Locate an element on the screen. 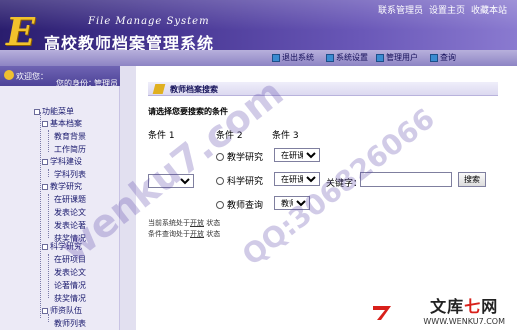 This screenshot has width=517, height=330. brand-name: 文库七网 is located at coordinates (464, 305).